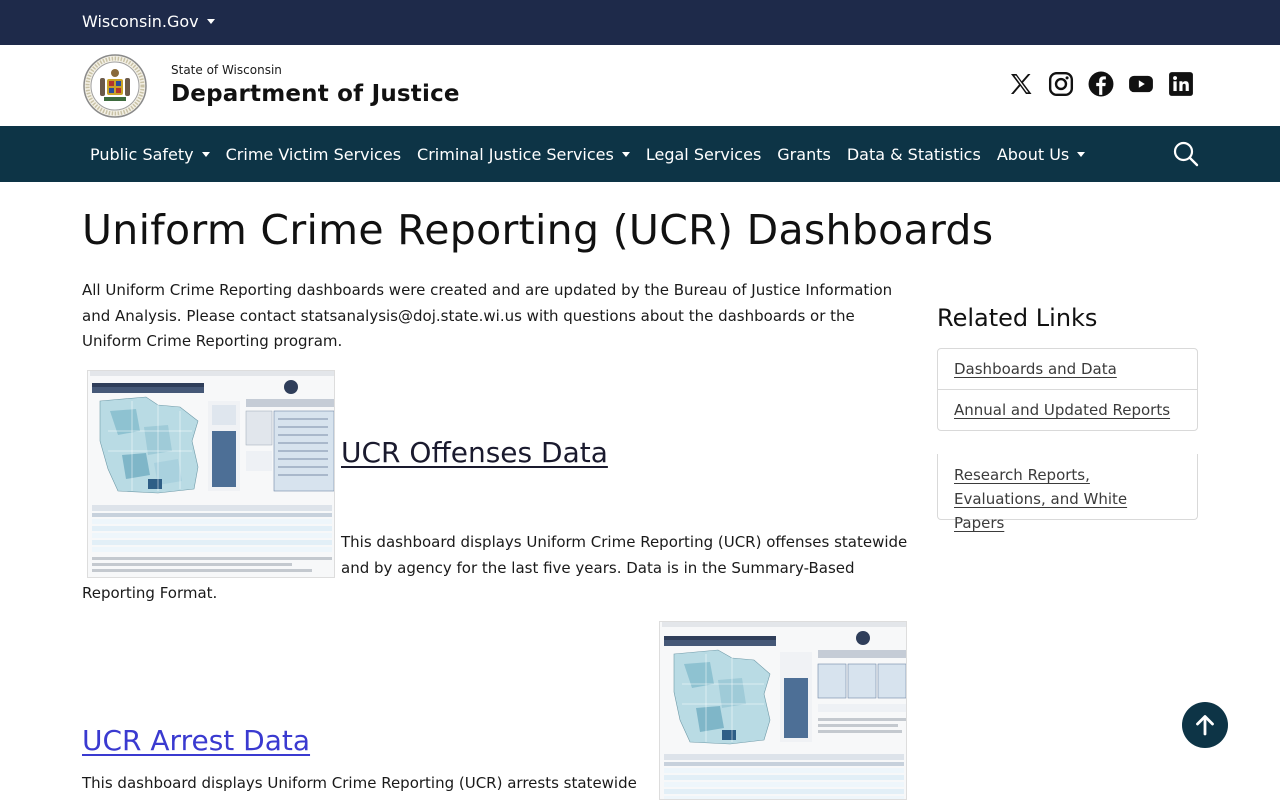 The width and height of the screenshot is (1280, 800). I want to click on nav-item-public-safety: Public Safety, so click(150, 154).